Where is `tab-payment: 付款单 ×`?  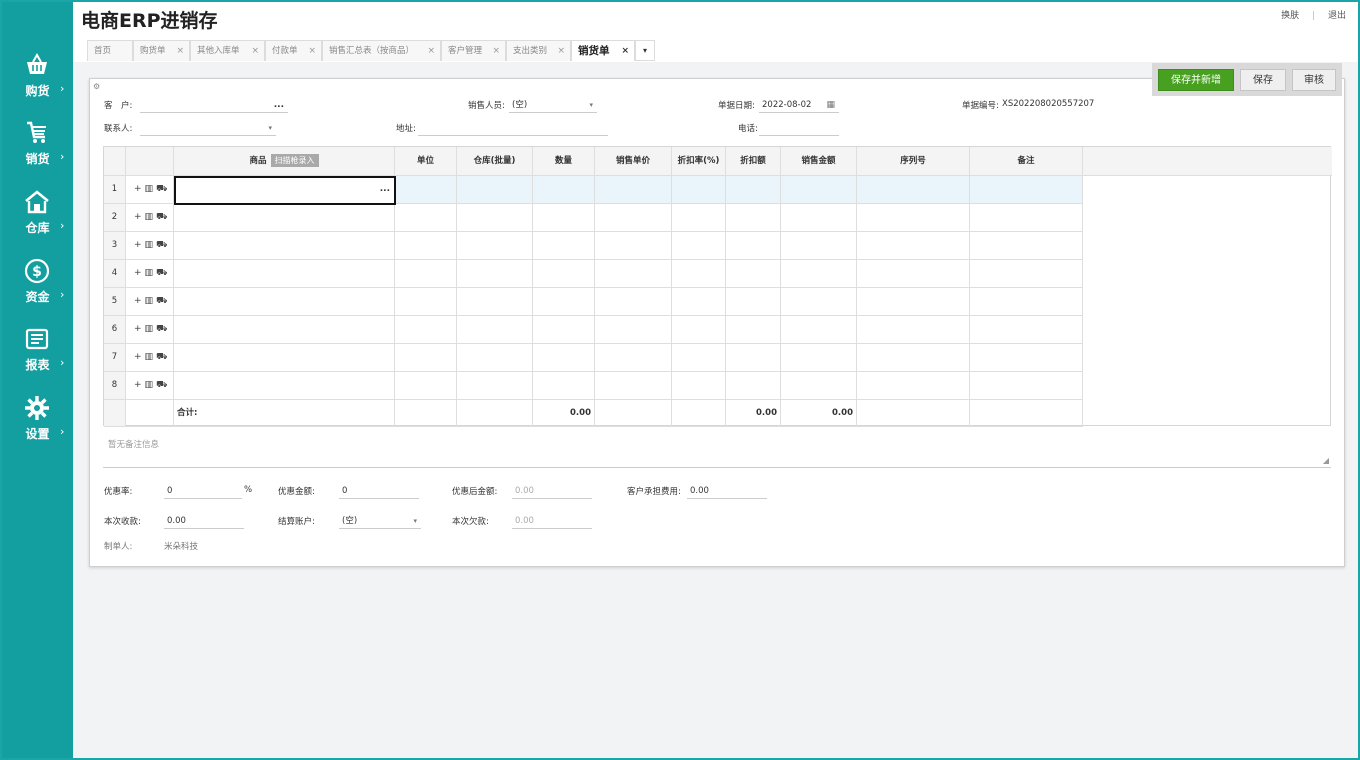 tab-payment: 付款单 × is located at coordinates (293, 50).